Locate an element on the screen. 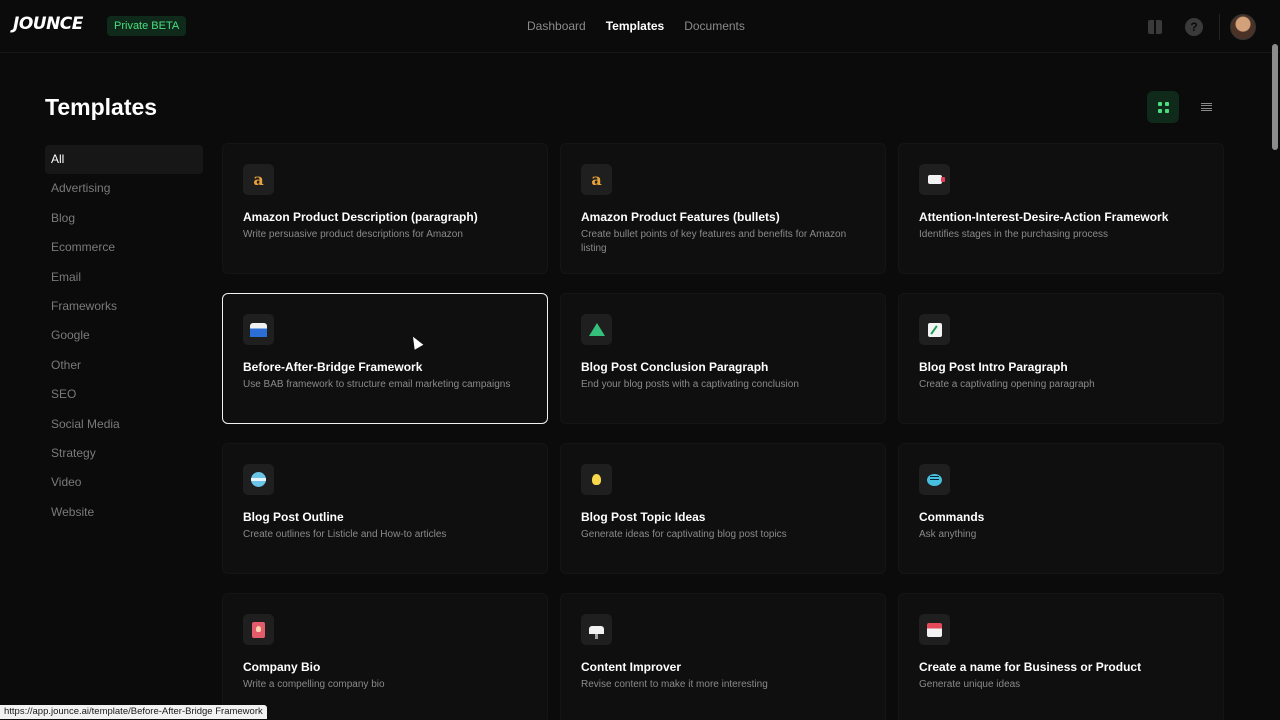 This screenshot has width=1280, height=720. template-card: Commands Ask anything is located at coordinates (1061, 508).